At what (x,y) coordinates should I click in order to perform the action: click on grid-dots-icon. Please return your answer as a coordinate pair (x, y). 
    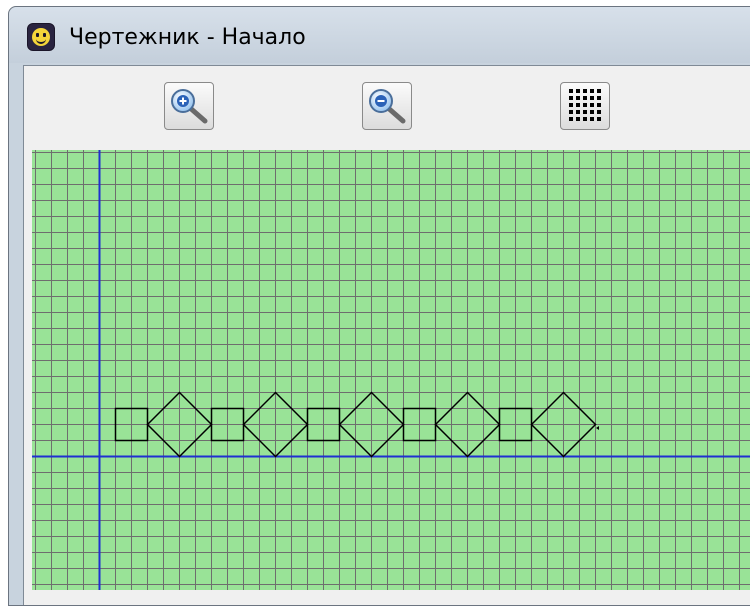
    Looking at the image, I should click on (585, 105).